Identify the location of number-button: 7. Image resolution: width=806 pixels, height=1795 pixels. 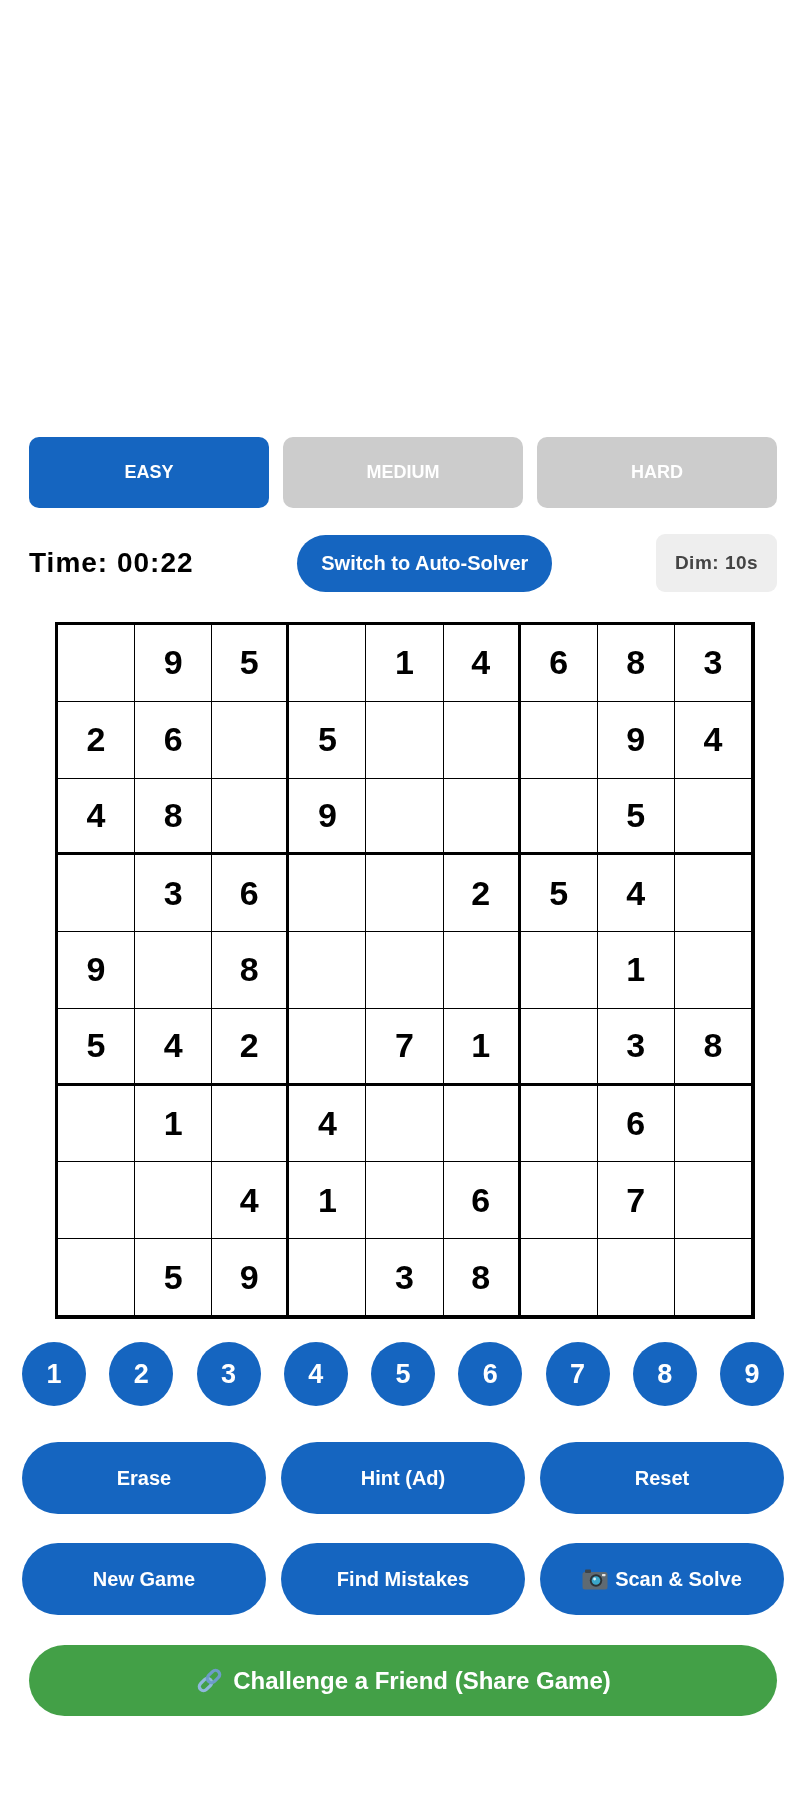
(577, 1374).